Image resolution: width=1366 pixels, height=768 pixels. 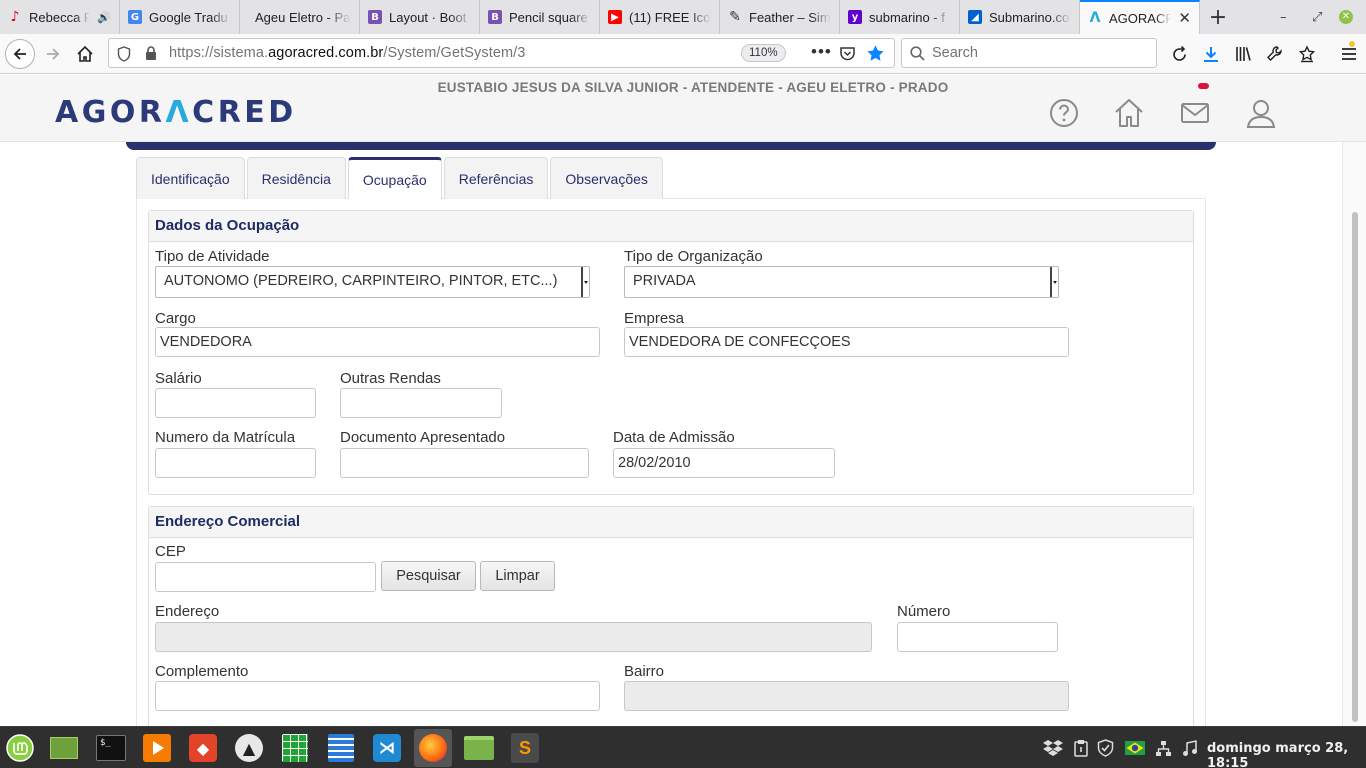 What do you see at coordinates (341, 748) in the screenshot?
I see `writer-icon` at bounding box center [341, 748].